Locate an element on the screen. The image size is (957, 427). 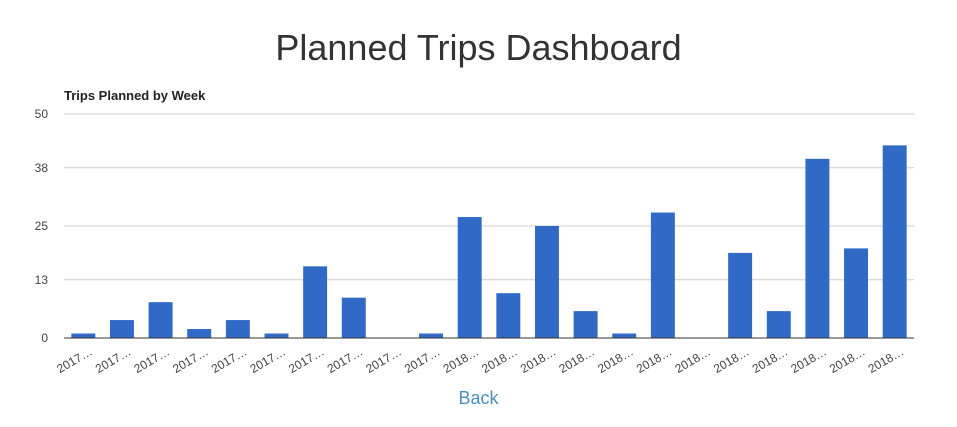
page-title: Planned Trips Dashboard is located at coordinates (478, 47).